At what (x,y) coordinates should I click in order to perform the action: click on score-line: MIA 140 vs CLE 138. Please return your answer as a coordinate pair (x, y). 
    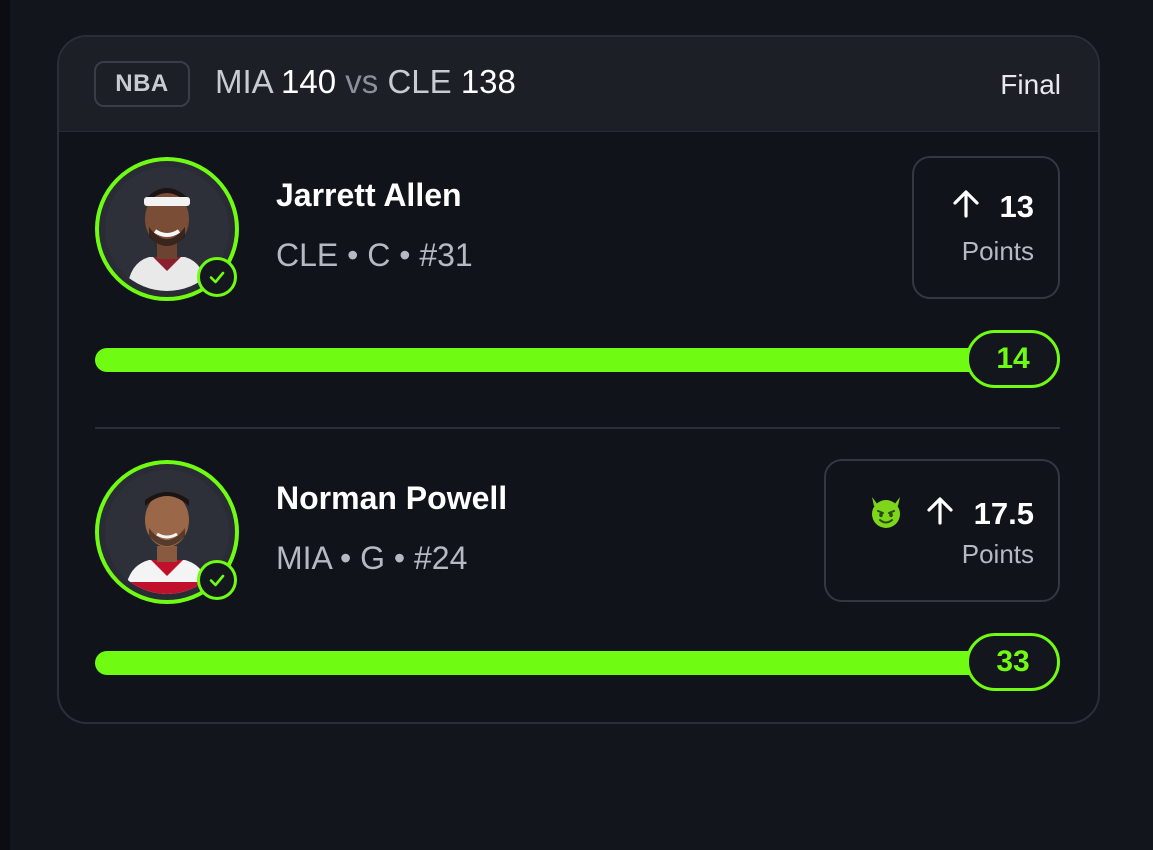
    Looking at the image, I should click on (365, 82).